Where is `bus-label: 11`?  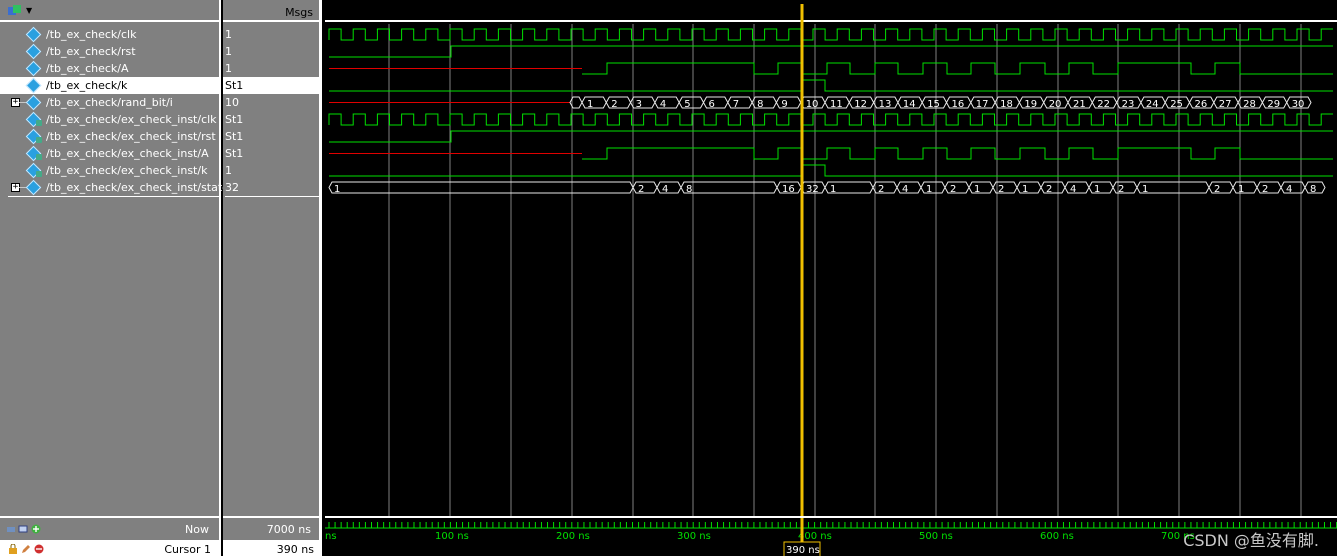
bus-label: 11 is located at coordinates (836, 104).